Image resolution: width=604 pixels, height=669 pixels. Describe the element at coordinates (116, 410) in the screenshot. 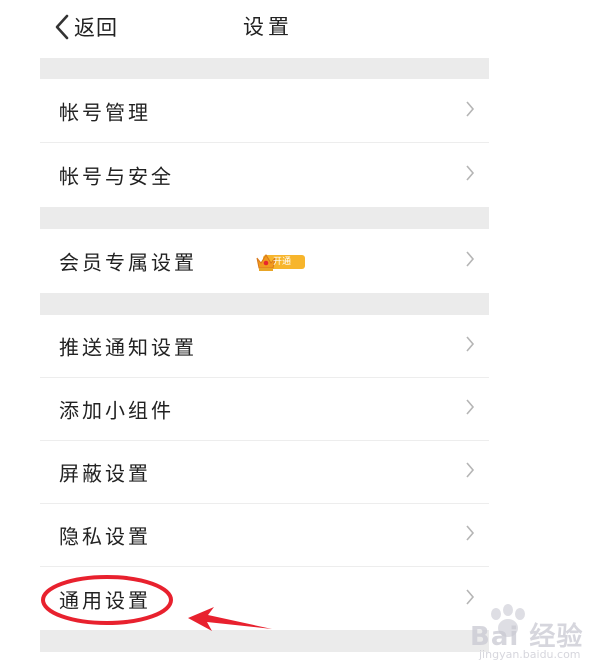

I see `item-label: 添加小组件` at that location.